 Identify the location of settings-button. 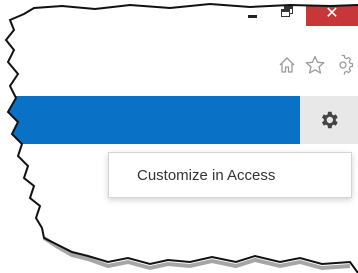
(329, 120).